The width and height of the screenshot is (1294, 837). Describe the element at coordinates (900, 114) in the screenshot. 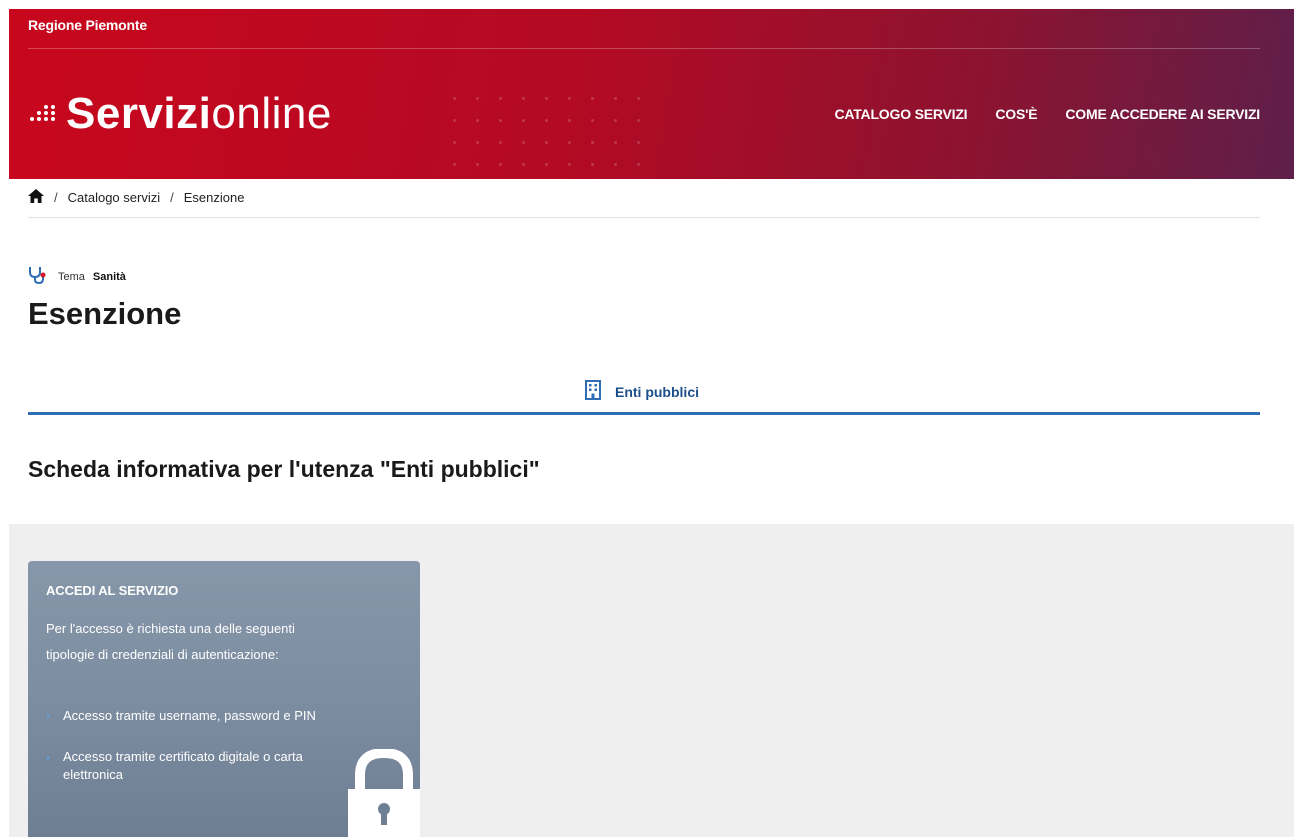

I see `nav-catalogo-servizi: CATALOGO SERVIZI` at that location.